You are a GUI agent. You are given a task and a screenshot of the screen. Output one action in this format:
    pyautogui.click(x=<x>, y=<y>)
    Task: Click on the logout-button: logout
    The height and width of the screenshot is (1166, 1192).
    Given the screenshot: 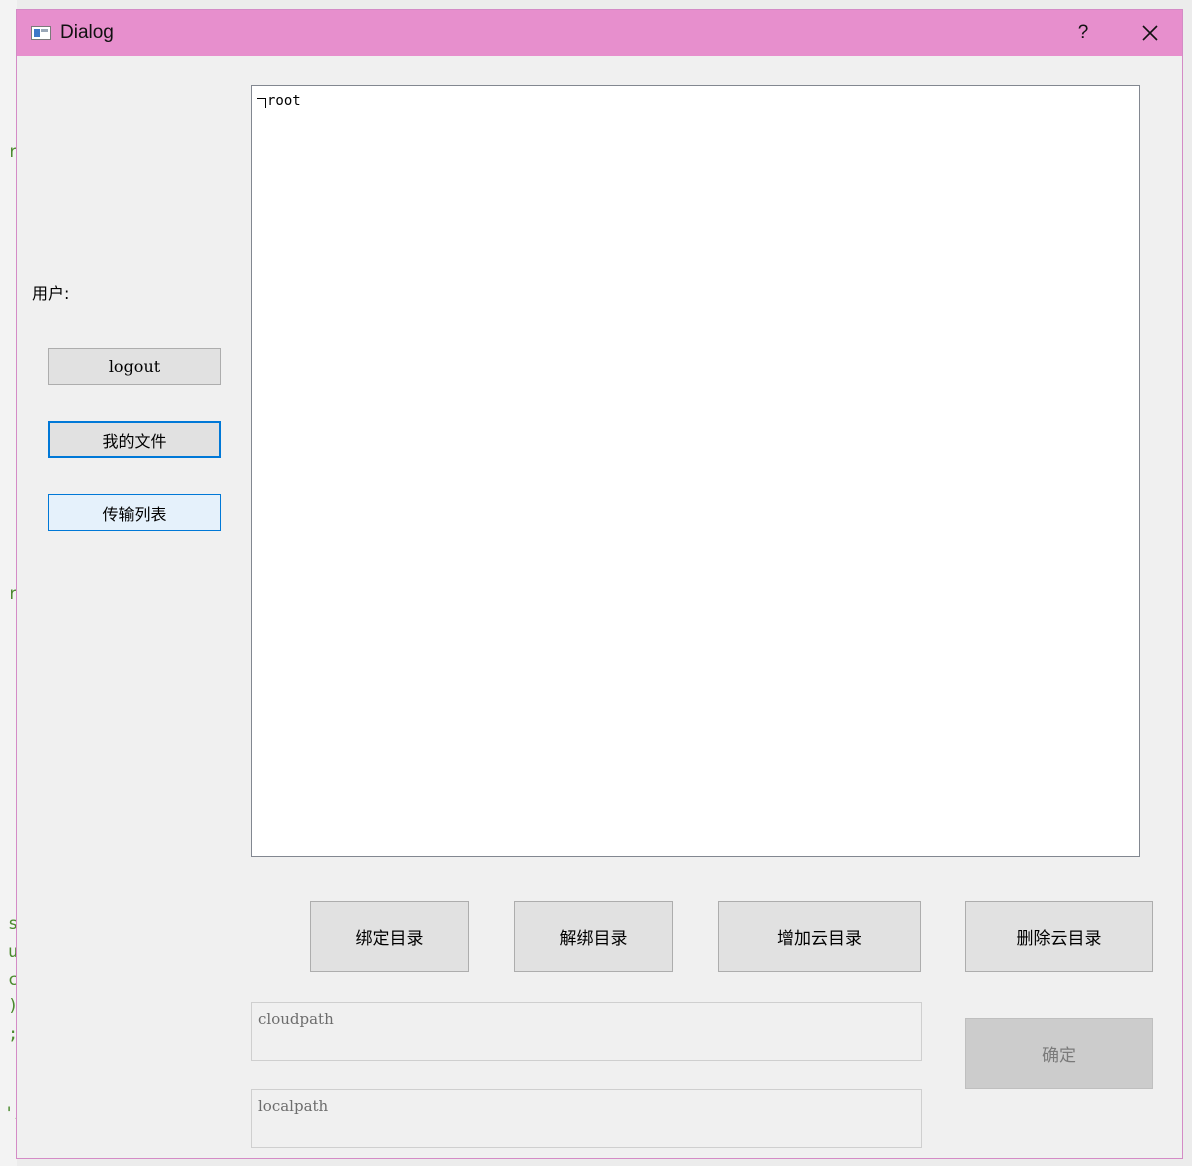 What is the action you would take?
    pyautogui.click(x=134, y=366)
    